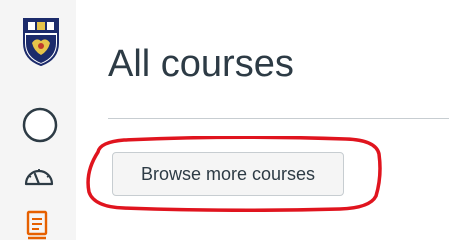  I want to click on page-title: All courses, so click(201, 64).